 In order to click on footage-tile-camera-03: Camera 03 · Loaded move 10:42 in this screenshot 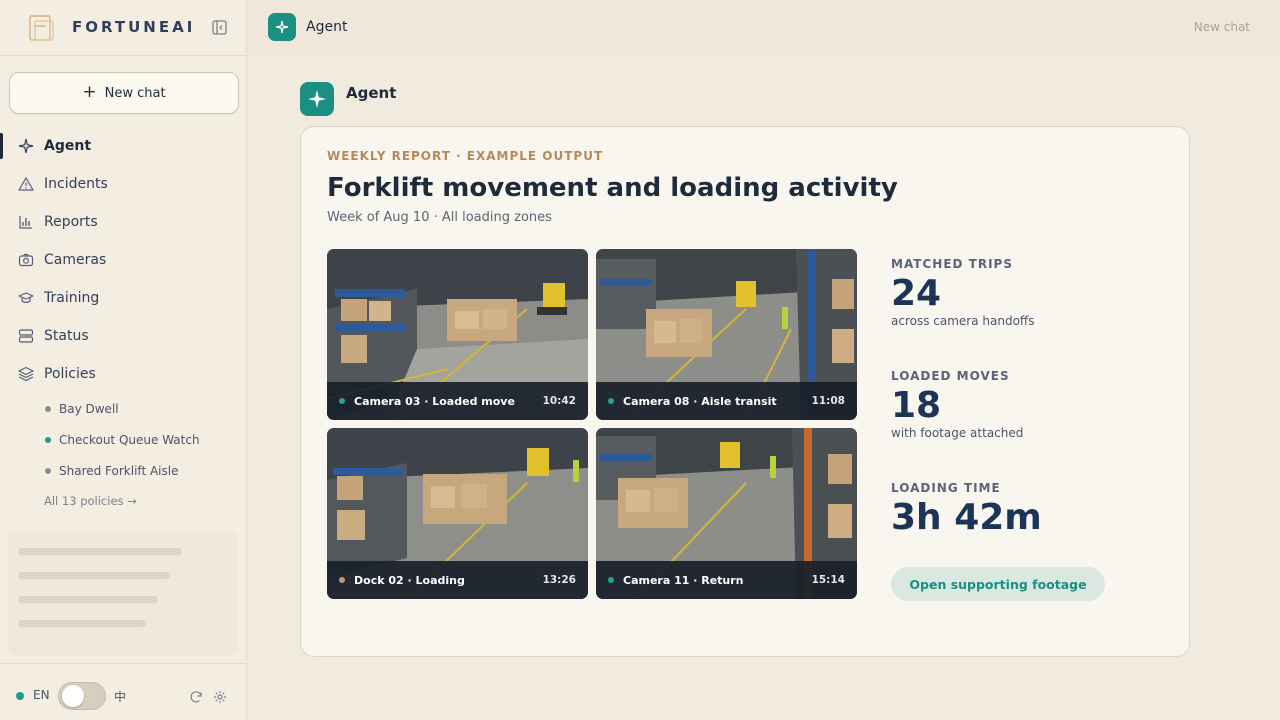, I will do `click(457, 334)`.